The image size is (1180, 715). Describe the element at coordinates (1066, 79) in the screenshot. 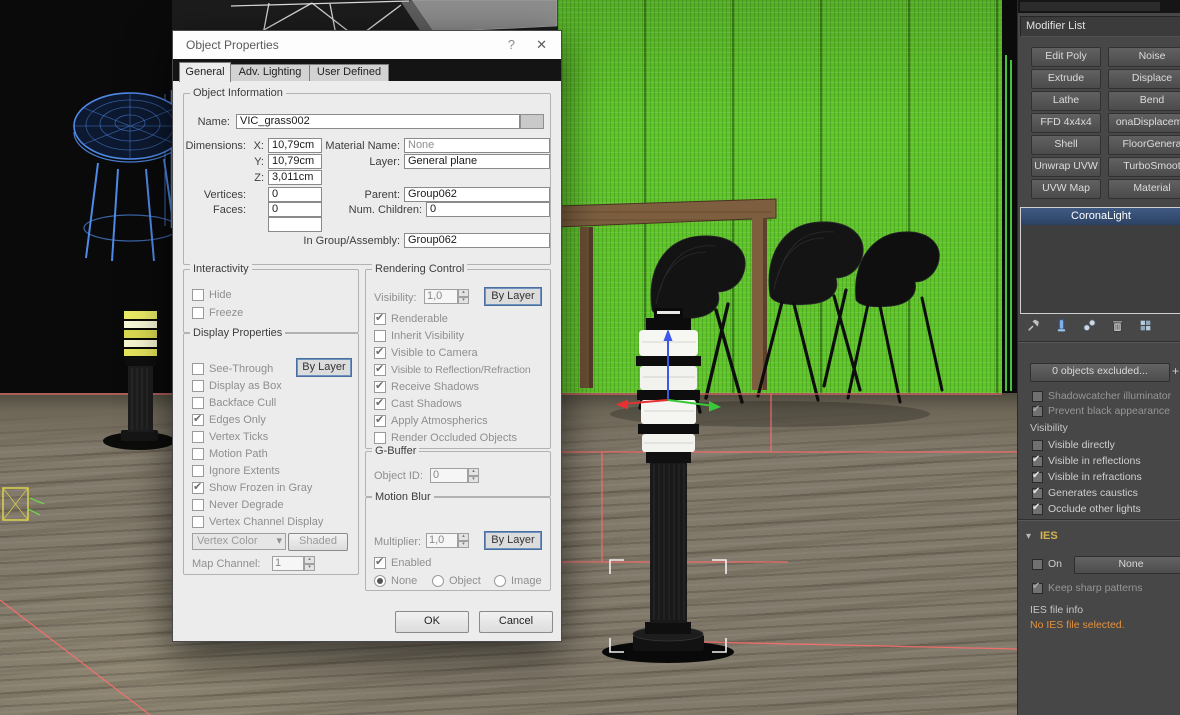

I see `modifier-button-extrude: Extrude` at that location.